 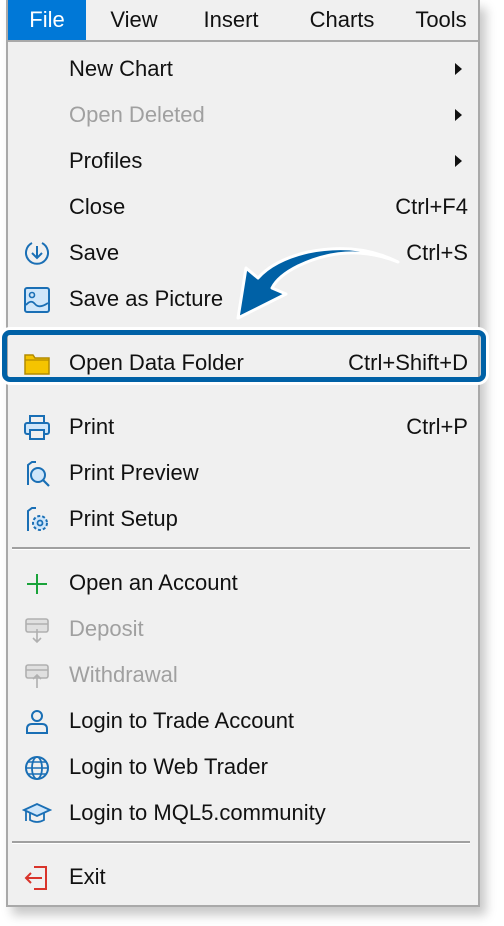 I want to click on menu-item-deposit: Deposit, so click(x=243, y=629).